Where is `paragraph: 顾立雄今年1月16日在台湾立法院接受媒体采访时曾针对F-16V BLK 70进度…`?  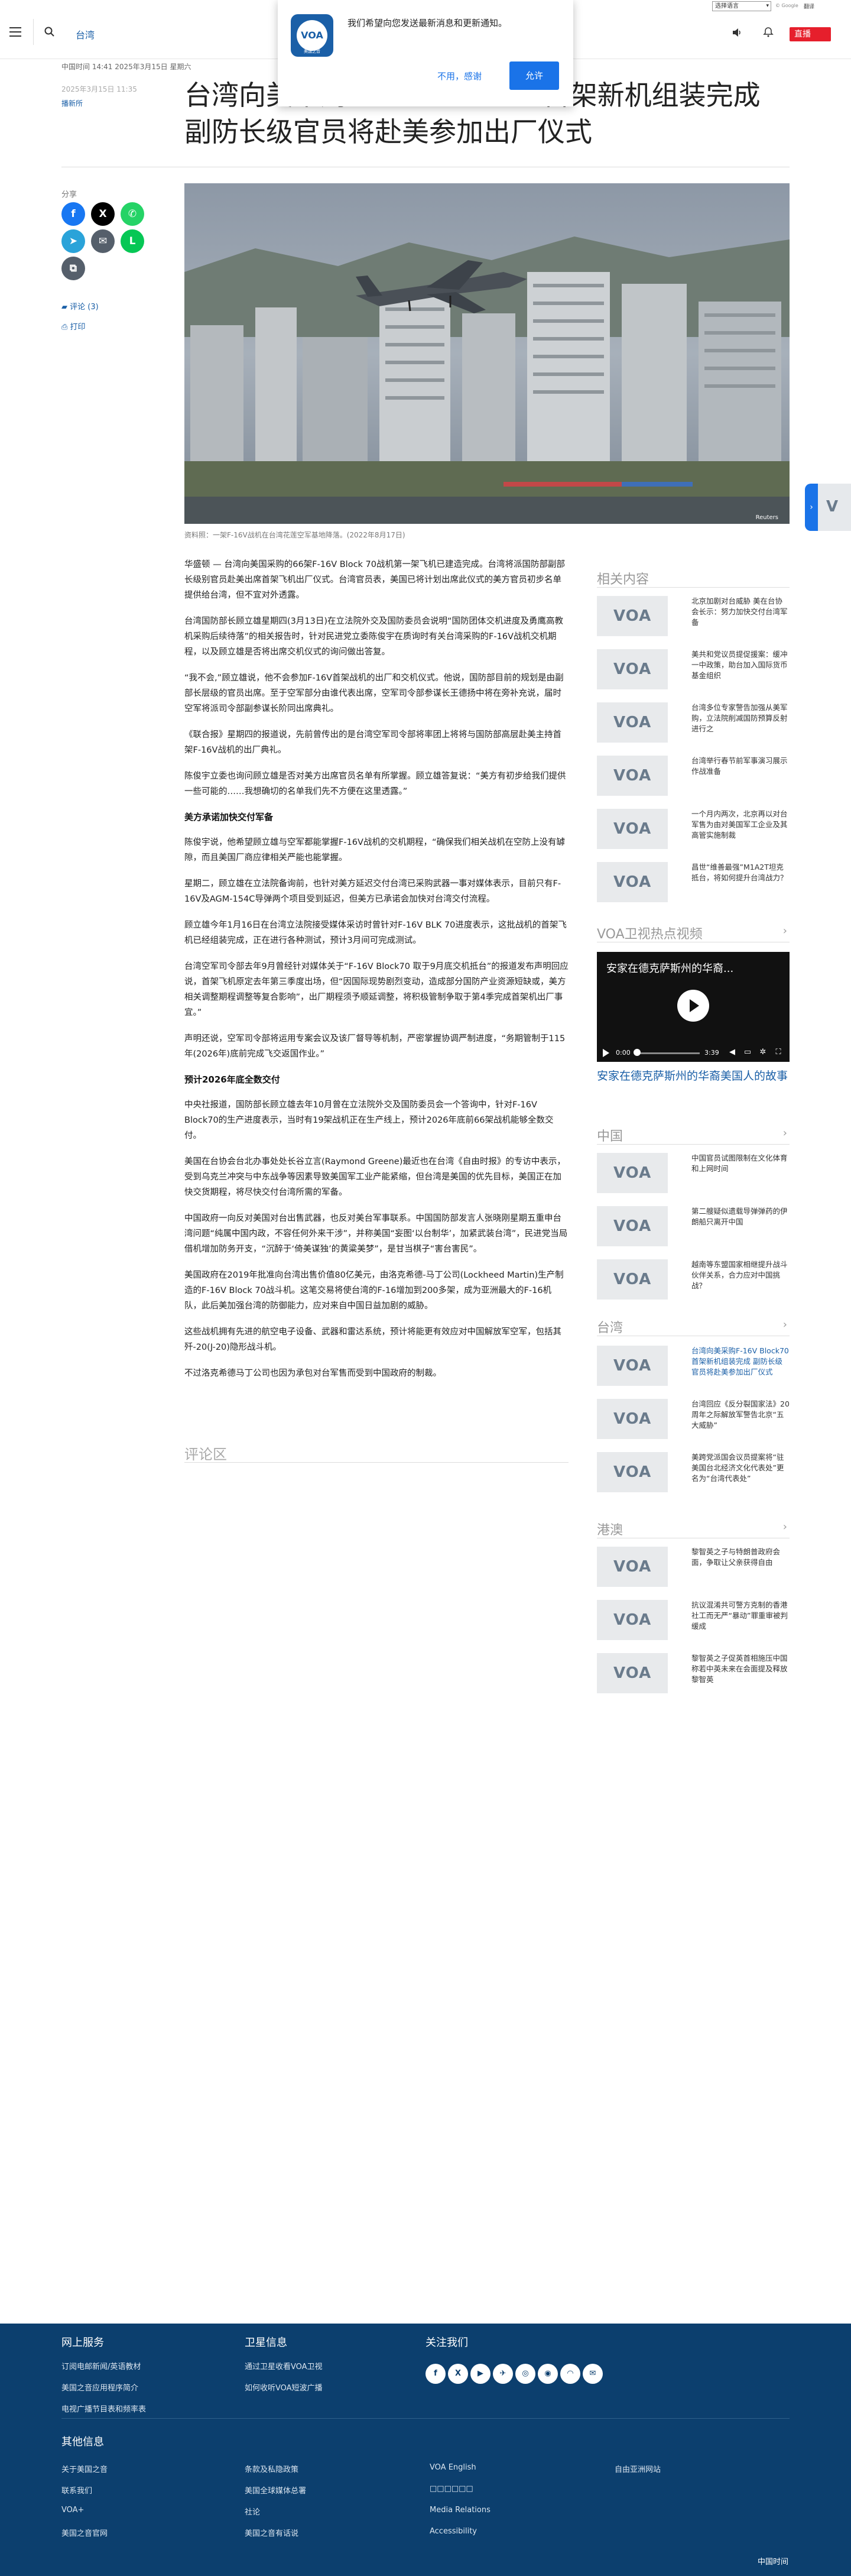
paragraph: 顾立雄今年1月16日在台湾立法院接受媒体采访时曾针对F-16V BLK 70进度… is located at coordinates (376, 933).